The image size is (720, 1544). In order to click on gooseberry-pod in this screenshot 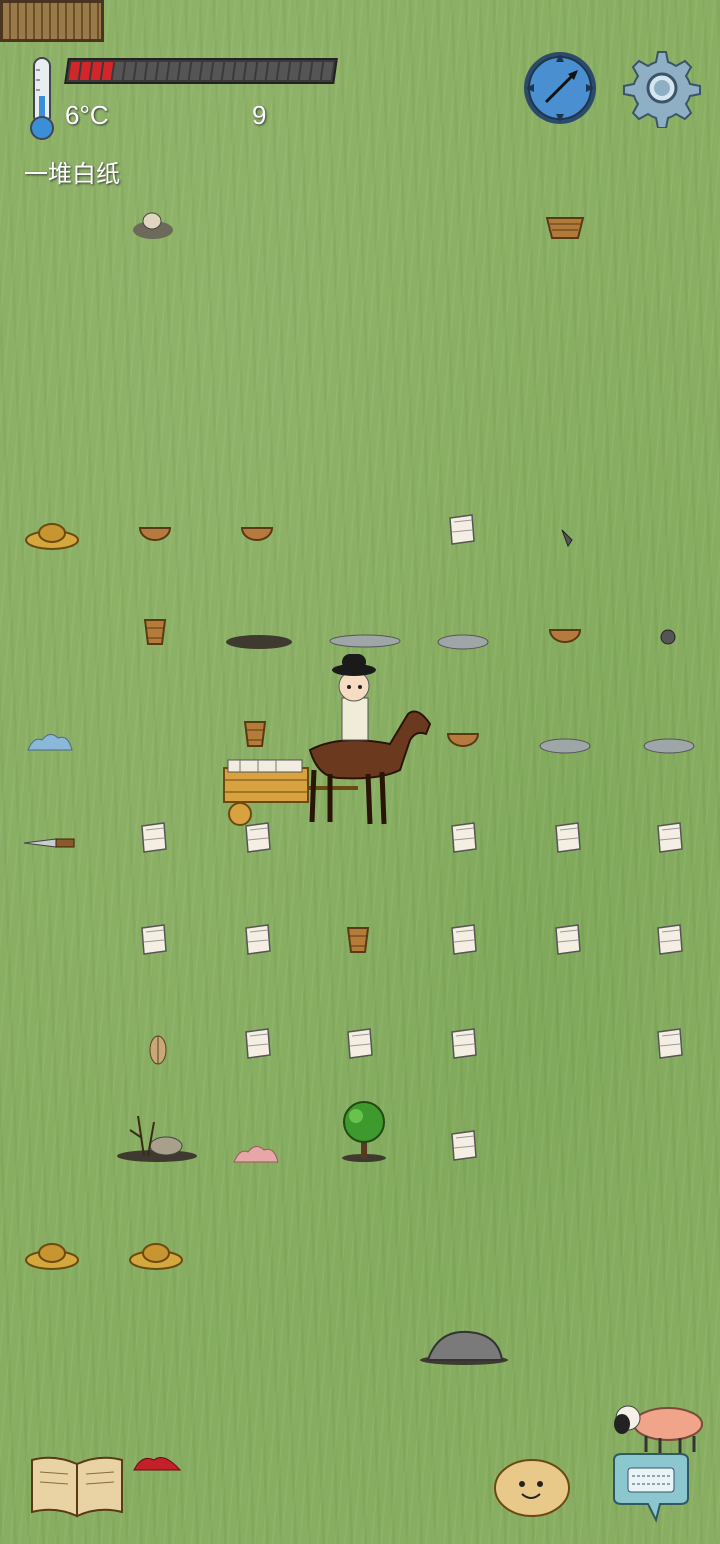, I will do `click(158, 1049)`.